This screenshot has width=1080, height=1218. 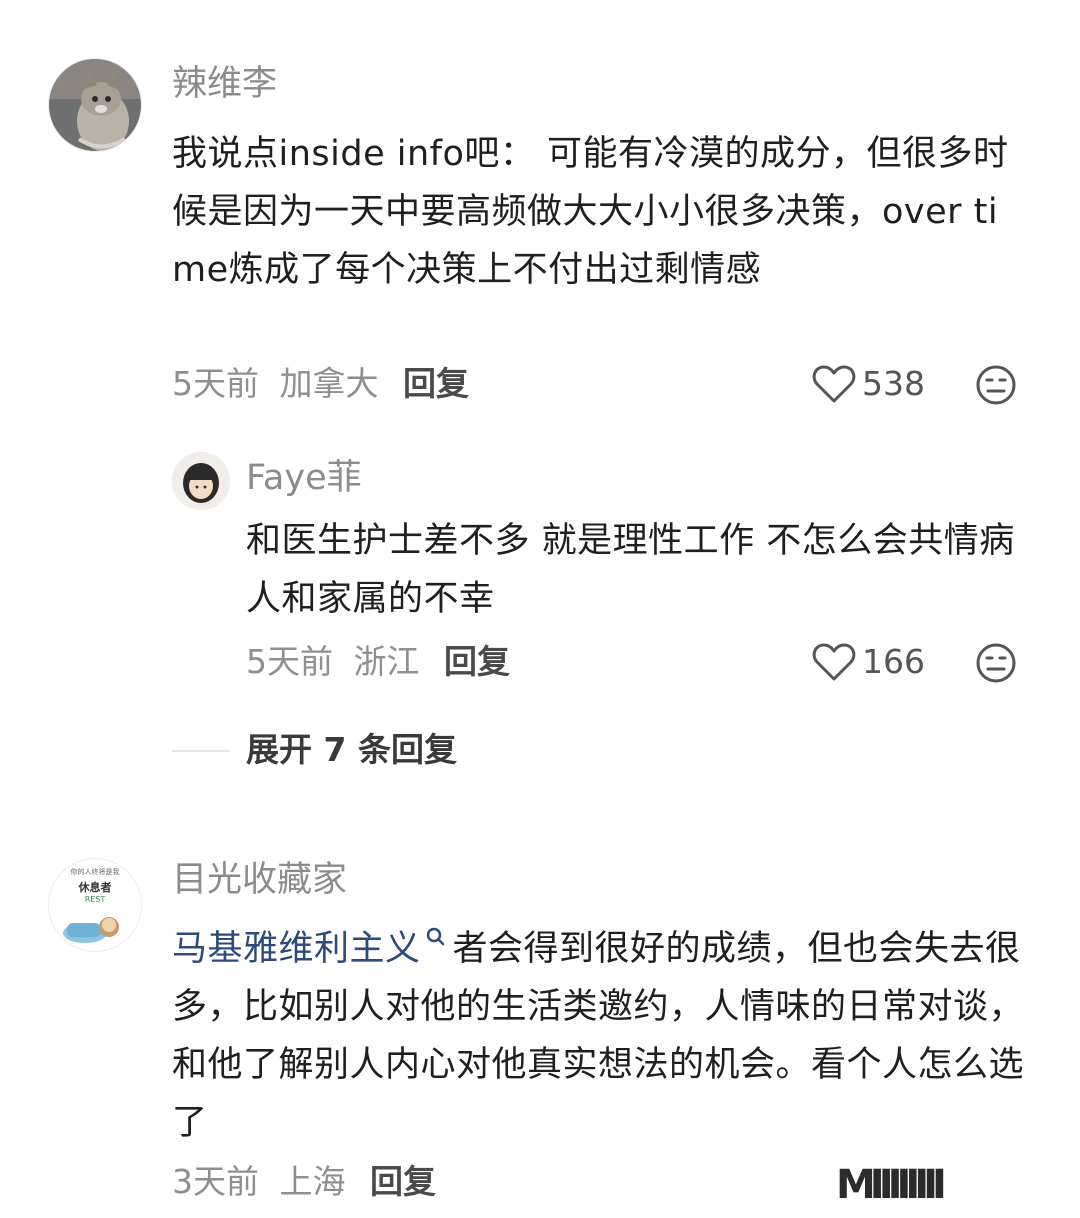 I want to click on like-button: 166, so click(x=868, y=662).